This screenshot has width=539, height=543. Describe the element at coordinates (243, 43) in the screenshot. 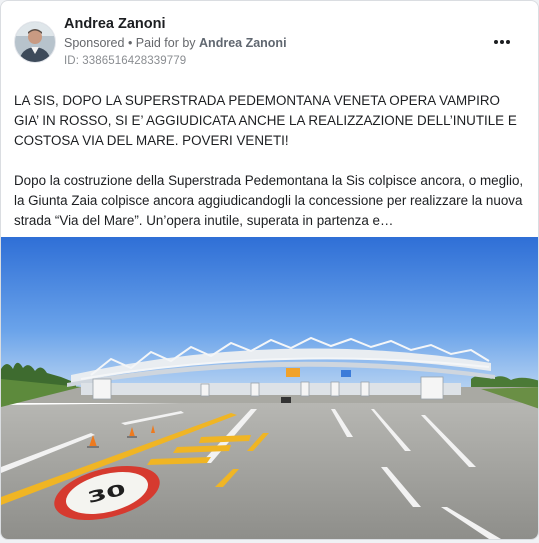

I see `paid-for-name: Andrea Zanoni` at that location.